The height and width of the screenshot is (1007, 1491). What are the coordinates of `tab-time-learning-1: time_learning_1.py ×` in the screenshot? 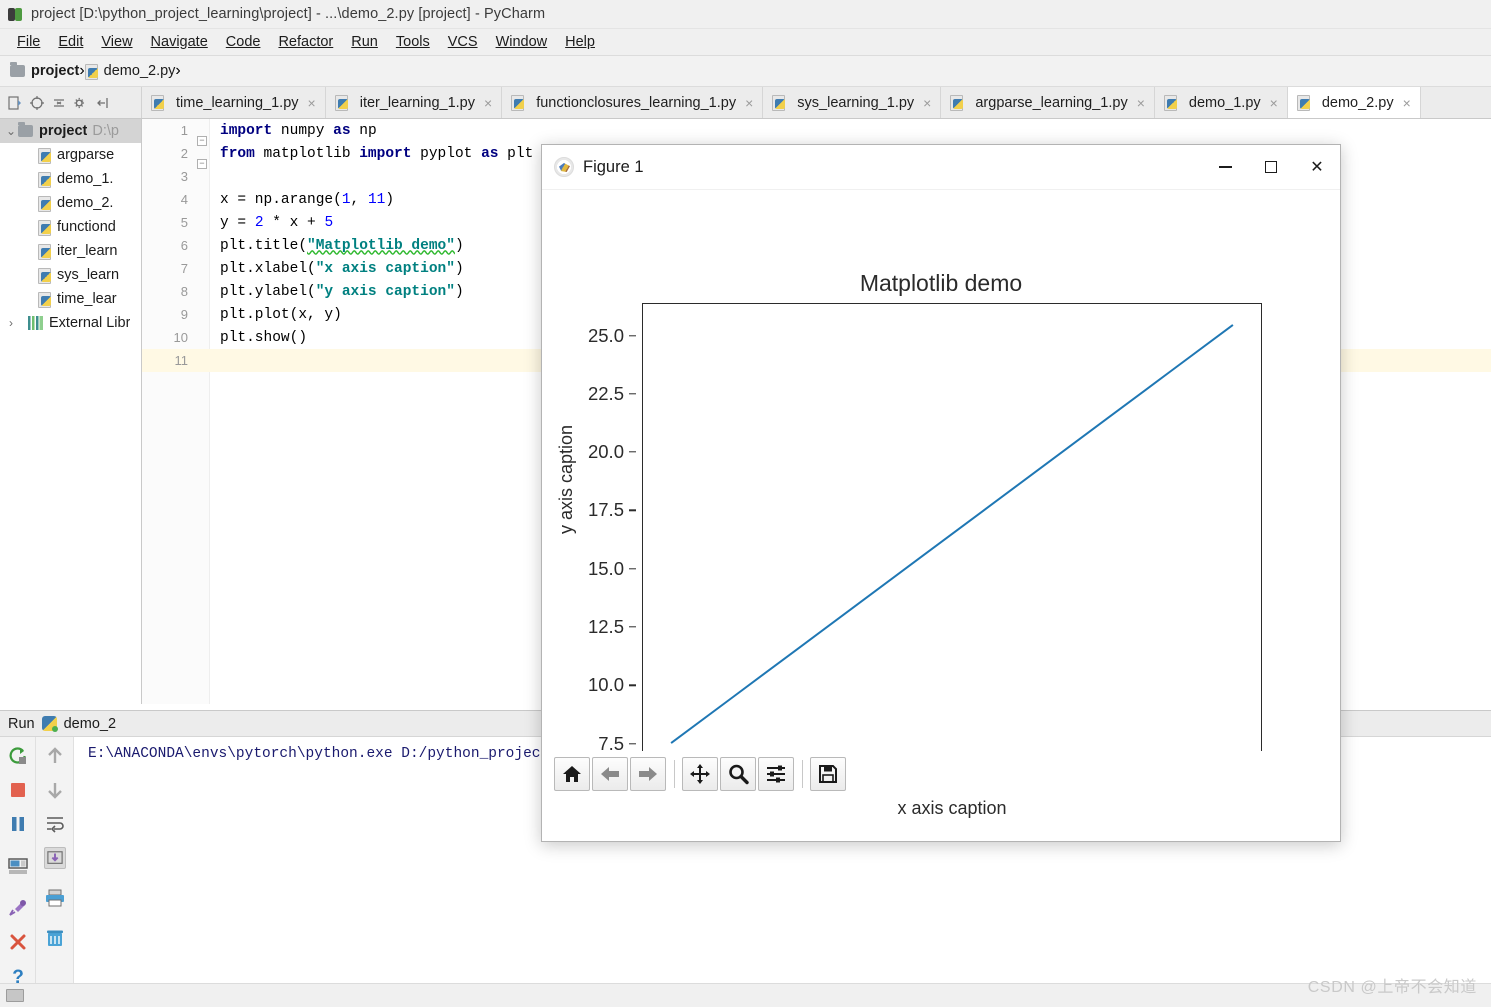 It's located at (234, 102).